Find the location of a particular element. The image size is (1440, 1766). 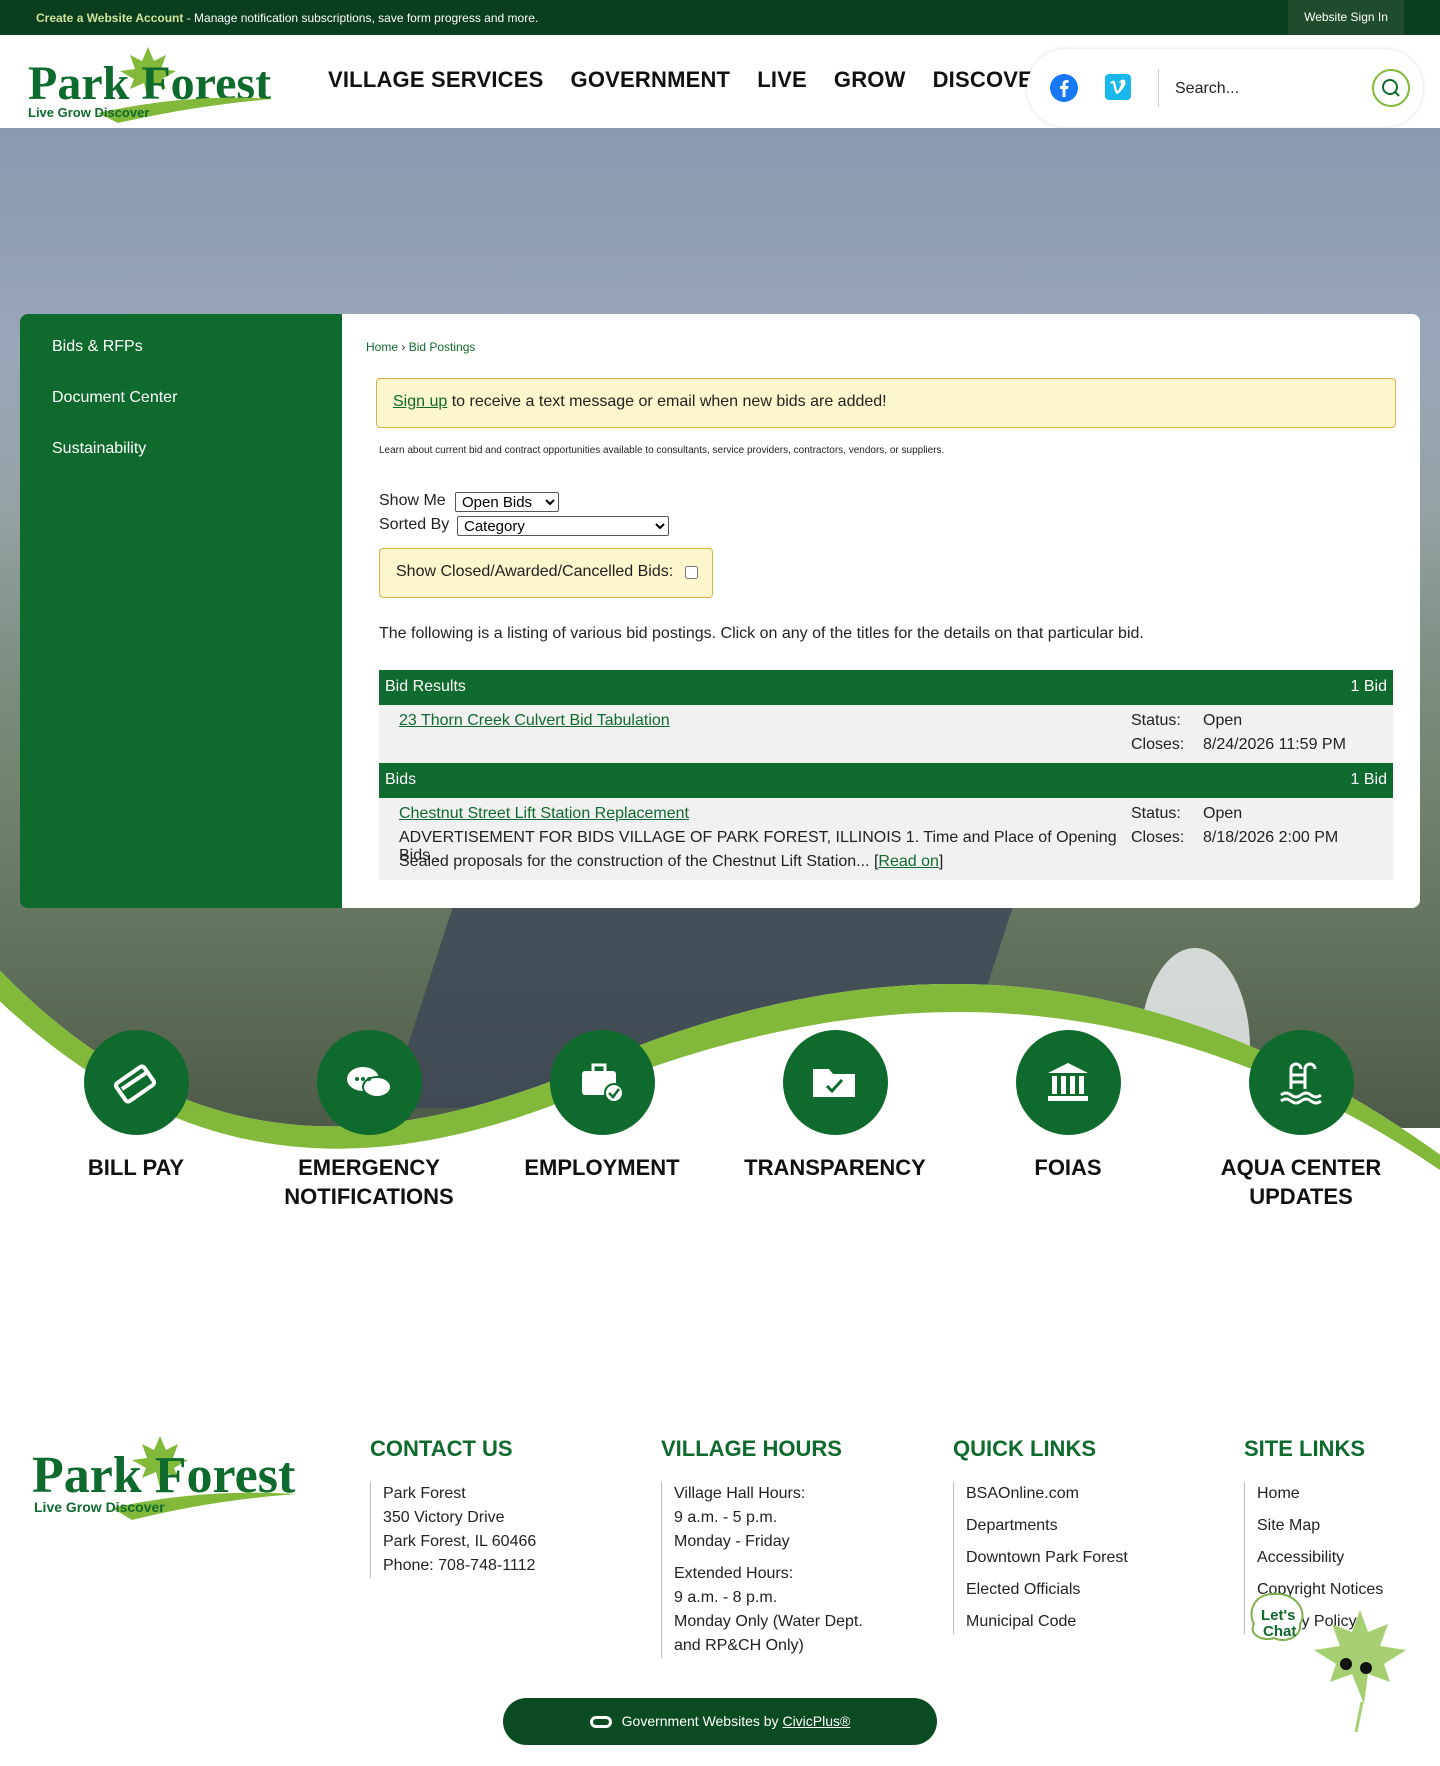

footer-link: BSAOnline.com is located at coordinates (1047, 1494).